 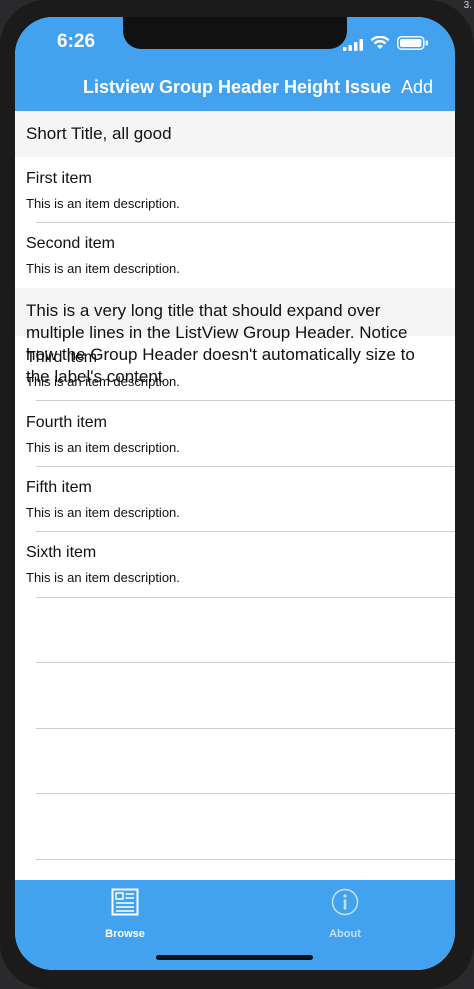 What do you see at coordinates (61, 552) in the screenshot?
I see `item-title: Sixth item` at bounding box center [61, 552].